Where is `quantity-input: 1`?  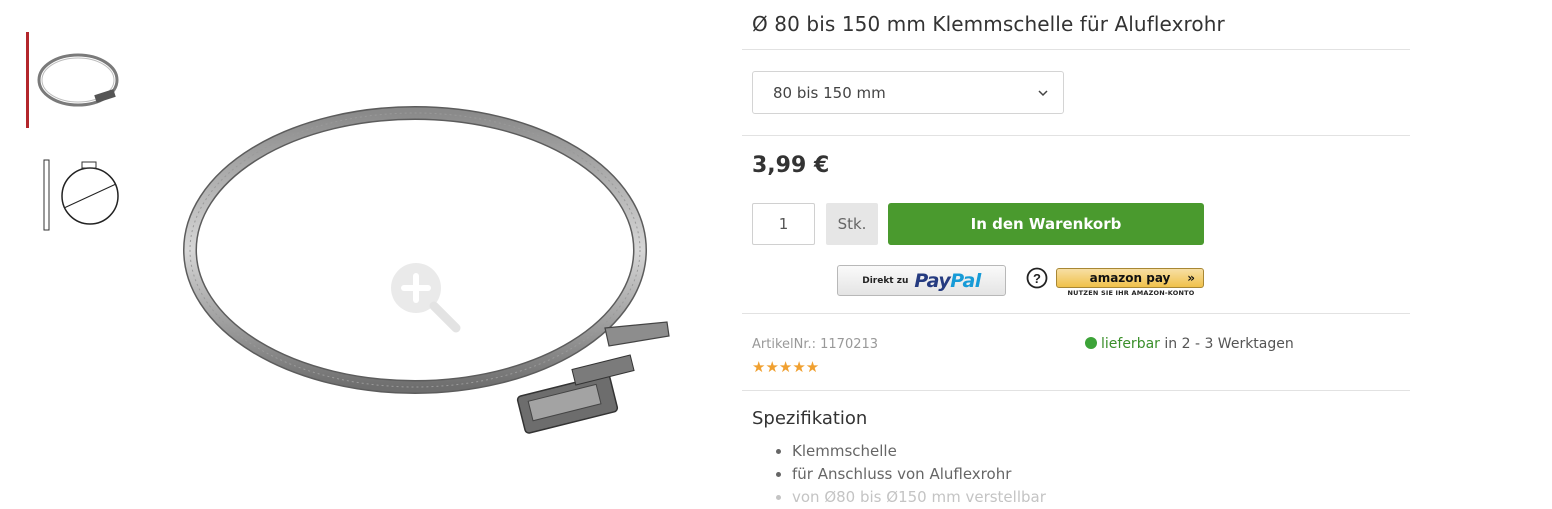
quantity-input: 1 is located at coordinates (783, 224).